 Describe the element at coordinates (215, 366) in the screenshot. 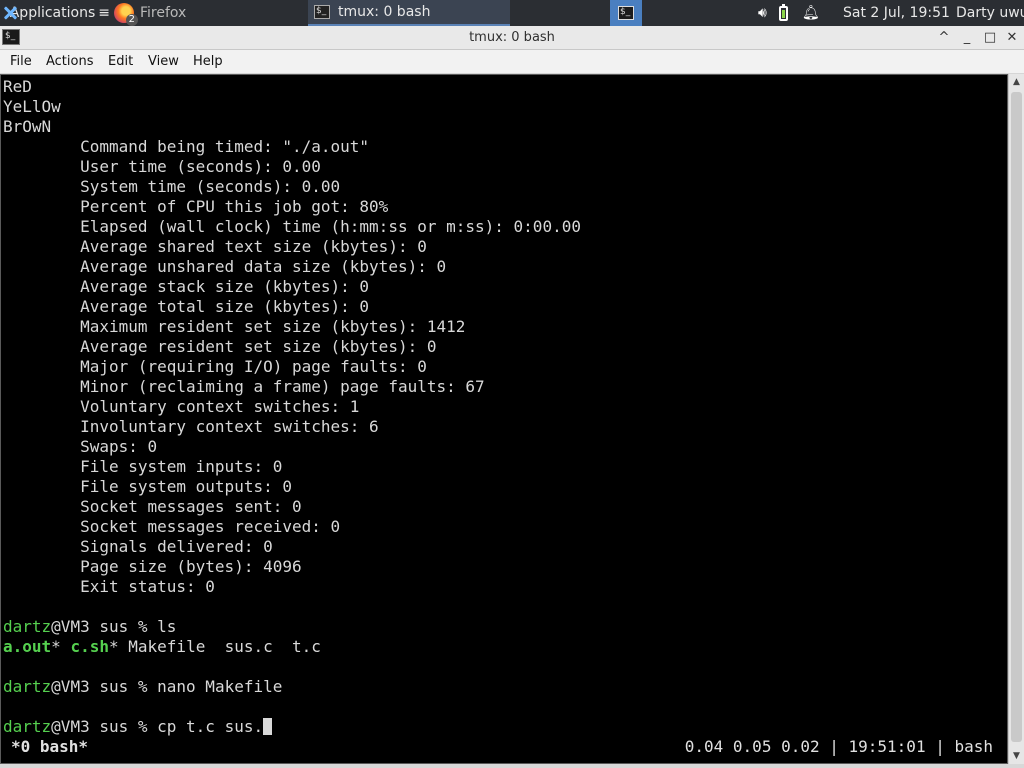

I see `terminal-line: Major (requiring I/O) page faults: 0` at that location.